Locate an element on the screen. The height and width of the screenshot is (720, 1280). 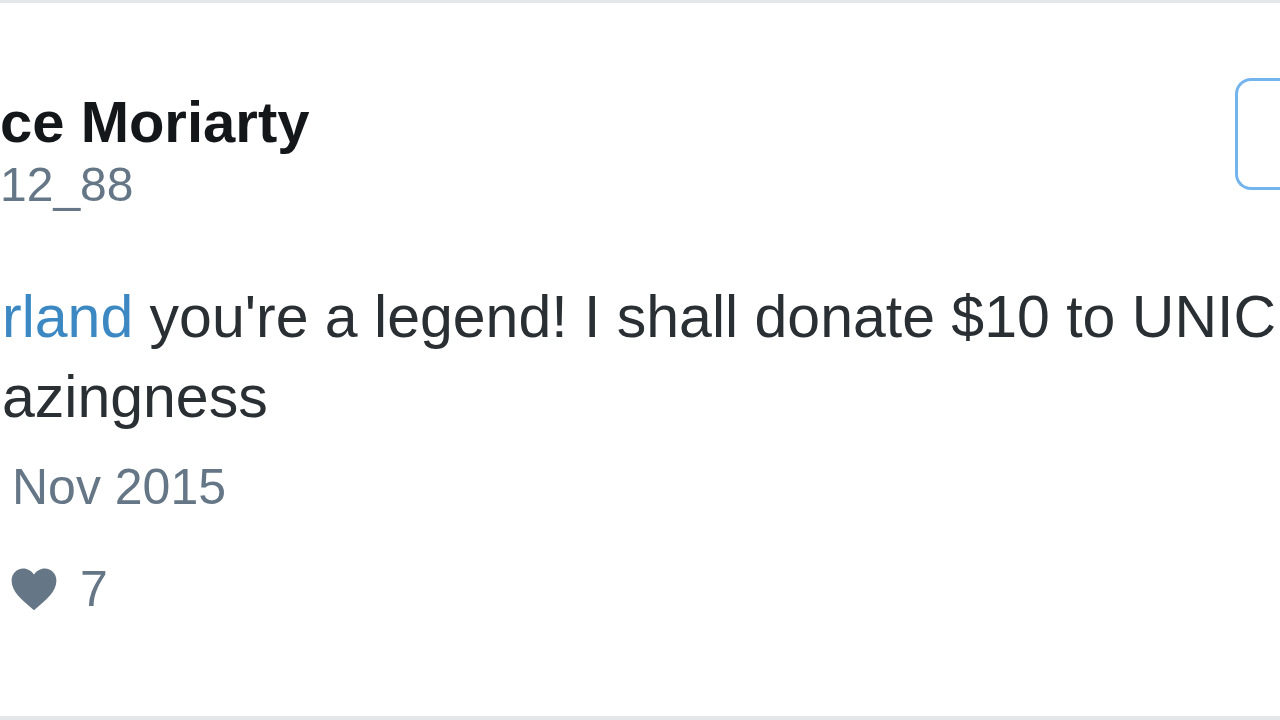
user-name: ce Moriarty is located at coordinates (155, 122).